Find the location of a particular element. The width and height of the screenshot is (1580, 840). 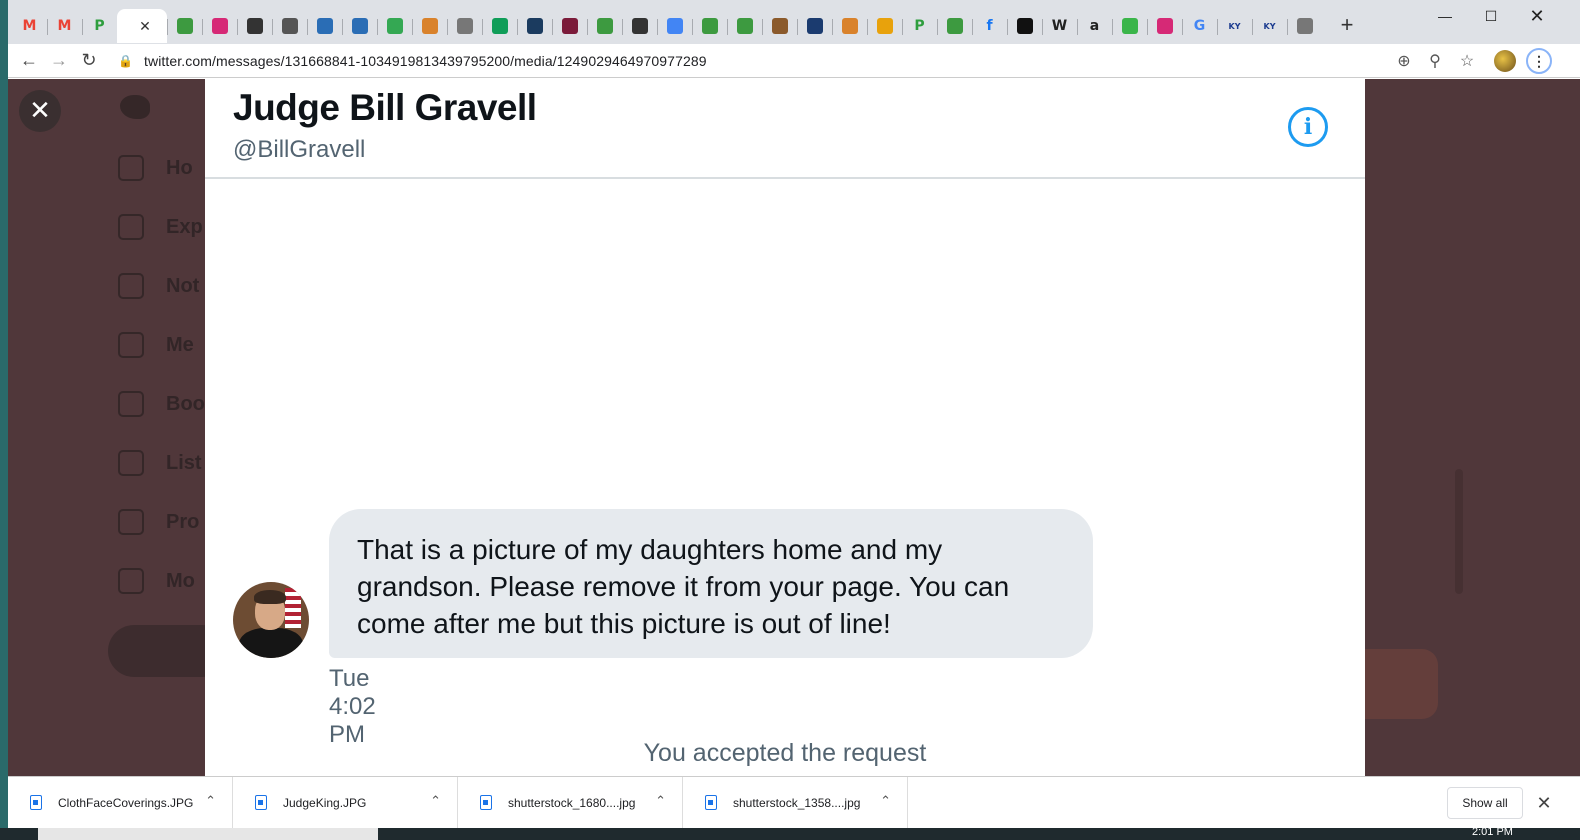

browser-tab: a is located at coordinates (1094, 26).